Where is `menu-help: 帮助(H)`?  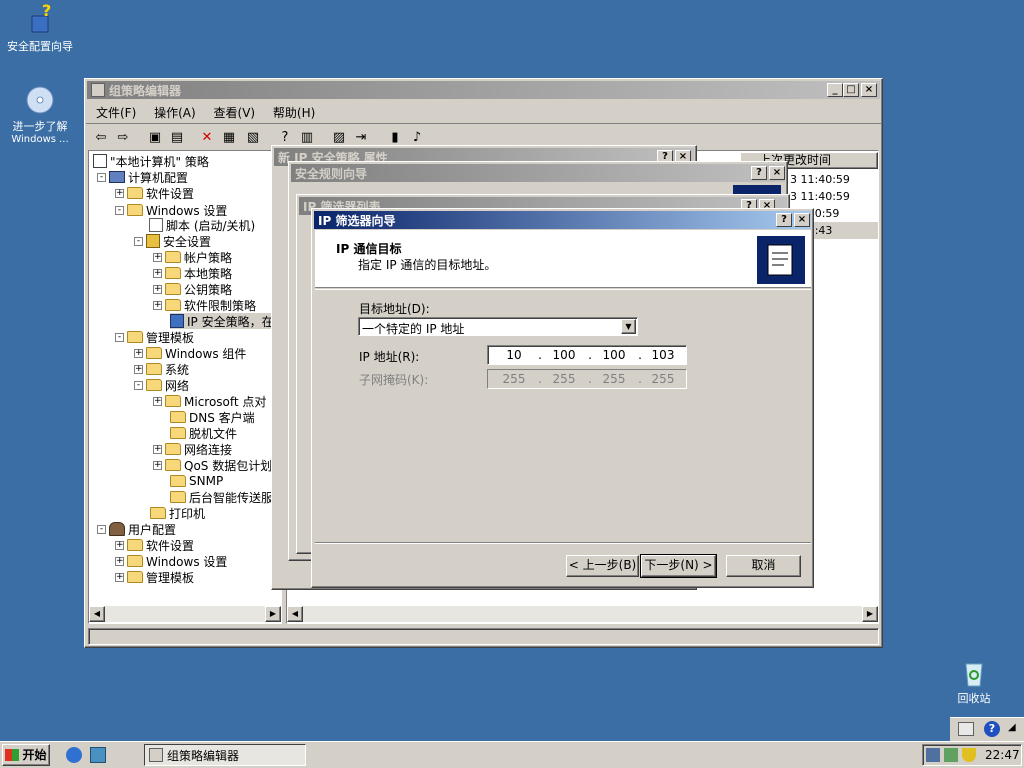 menu-help: 帮助(H) is located at coordinates (294, 113).